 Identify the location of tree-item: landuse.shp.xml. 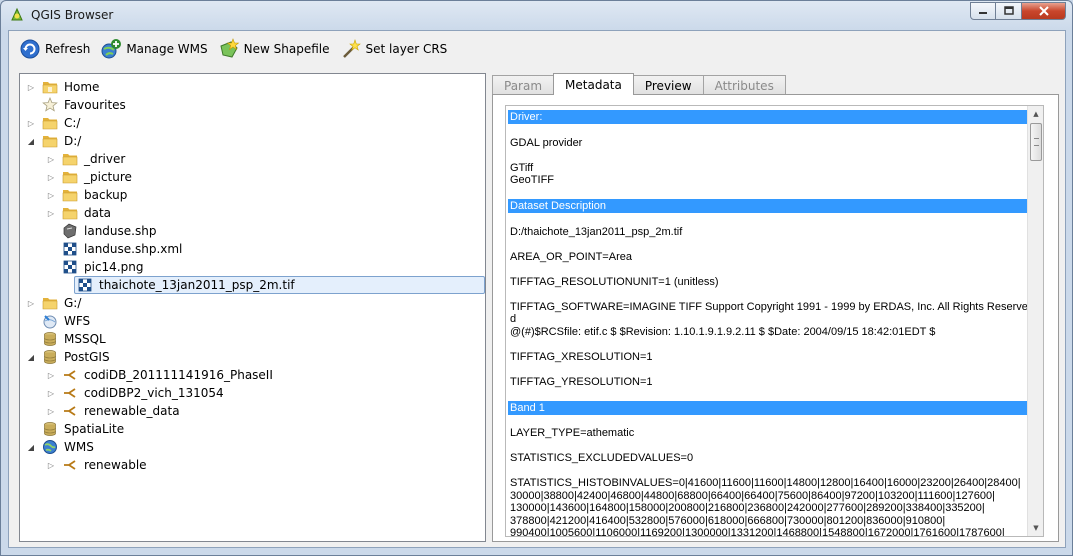
(114, 249).